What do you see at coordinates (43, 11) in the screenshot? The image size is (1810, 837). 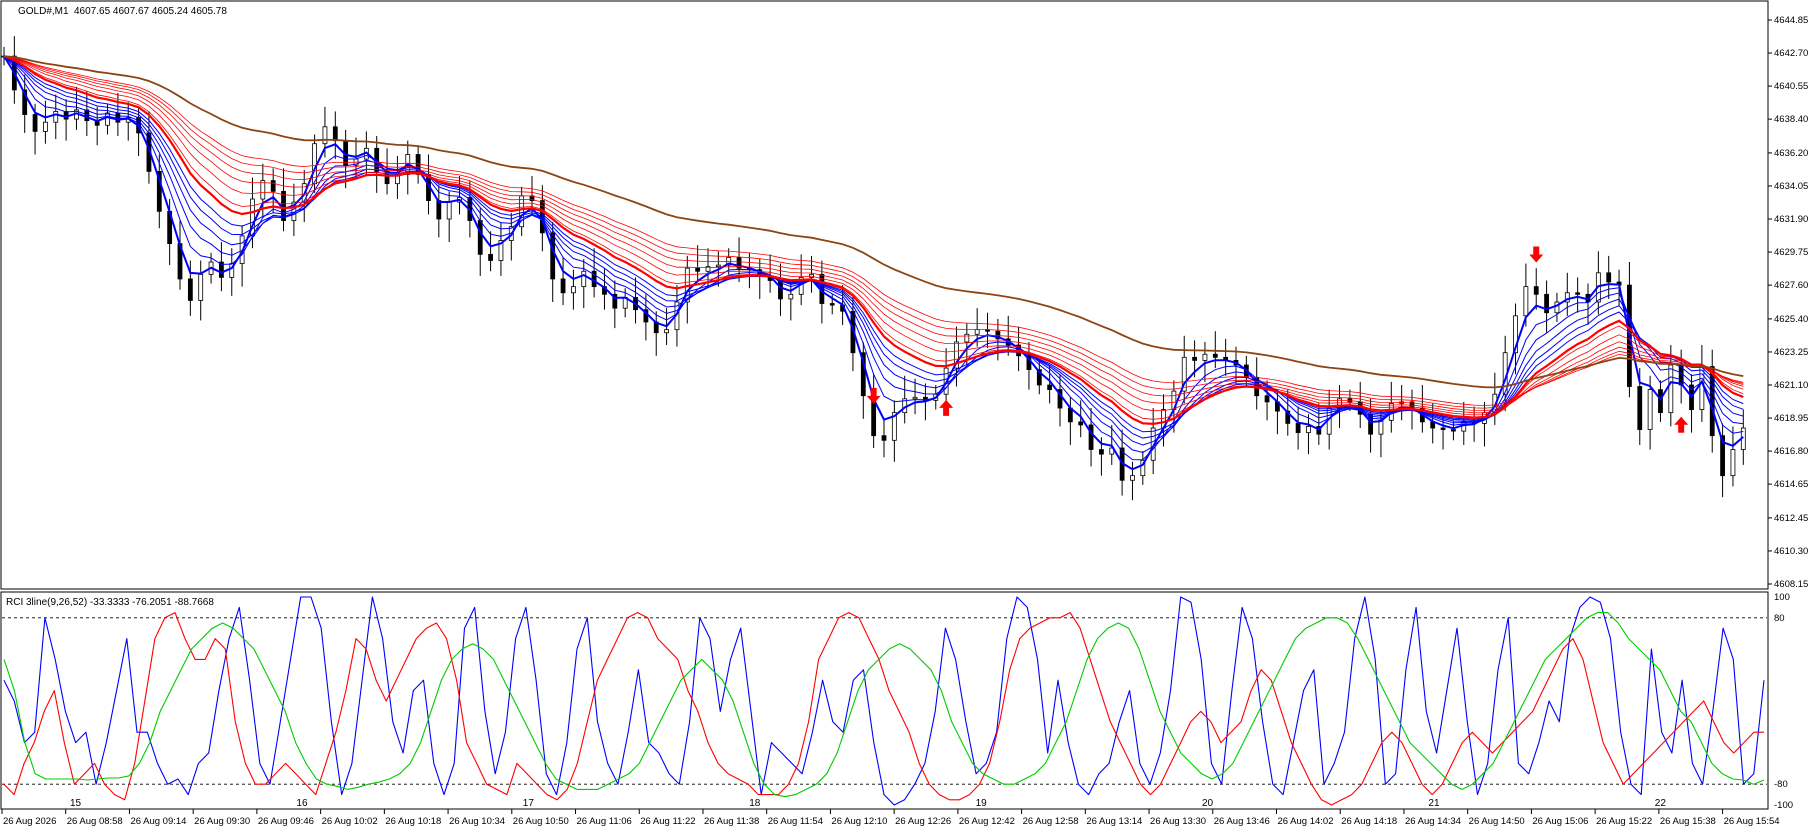 I see `chart-symbol-title: GOLD#,M1` at bounding box center [43, 11].